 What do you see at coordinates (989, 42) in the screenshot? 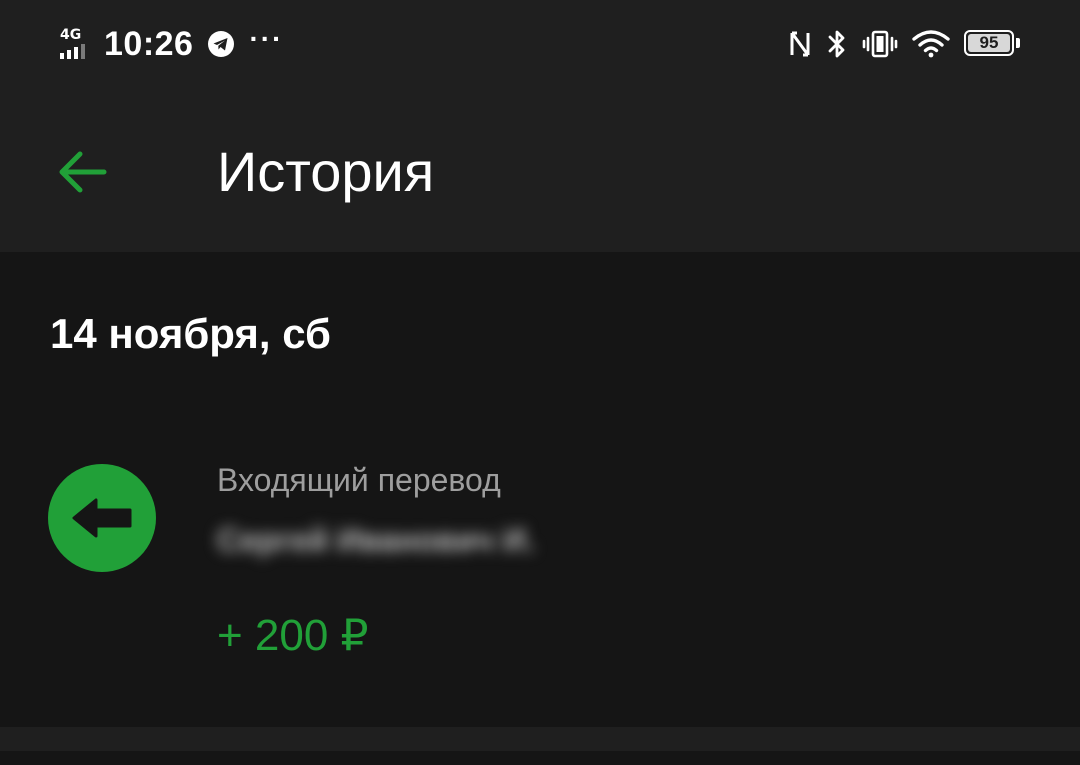
I see `battery-level: 95` at bounding box center [989, 42].